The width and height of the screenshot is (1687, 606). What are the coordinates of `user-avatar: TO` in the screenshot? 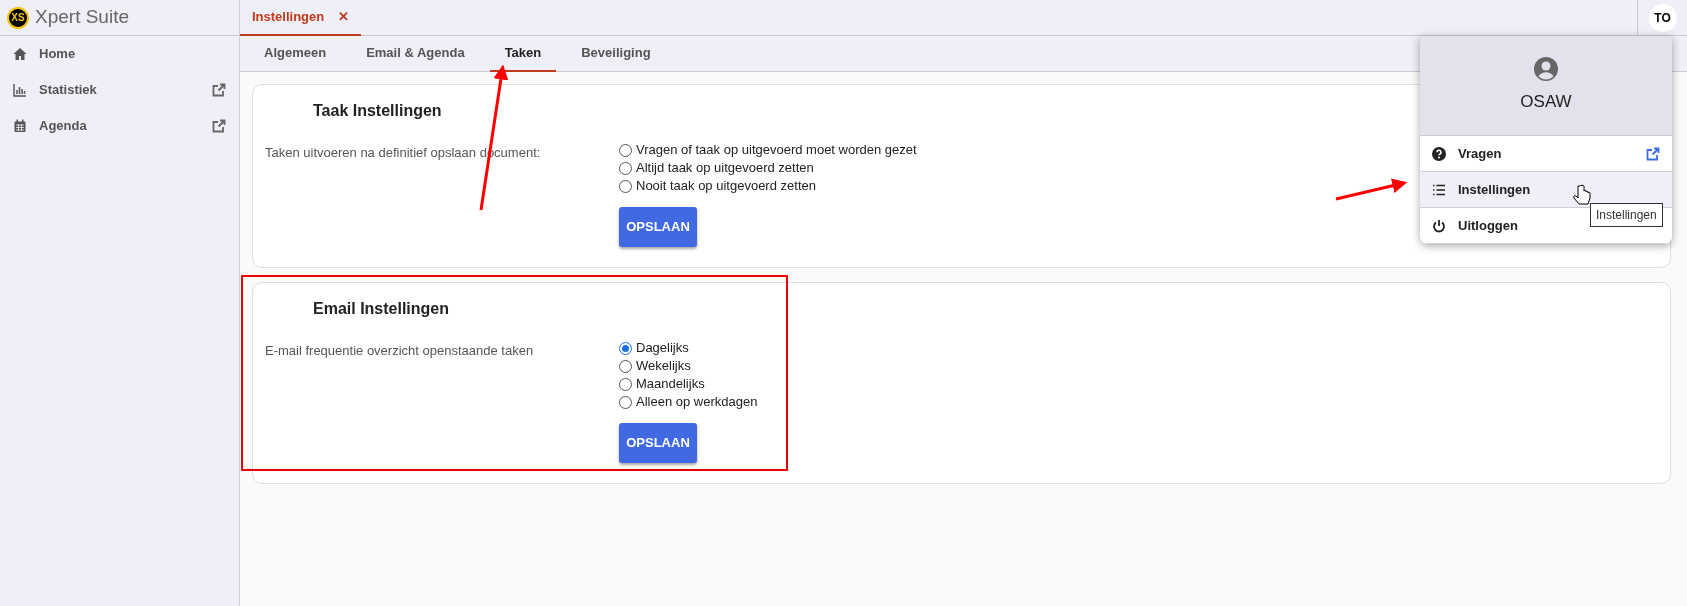 It's located at (1662, 17).